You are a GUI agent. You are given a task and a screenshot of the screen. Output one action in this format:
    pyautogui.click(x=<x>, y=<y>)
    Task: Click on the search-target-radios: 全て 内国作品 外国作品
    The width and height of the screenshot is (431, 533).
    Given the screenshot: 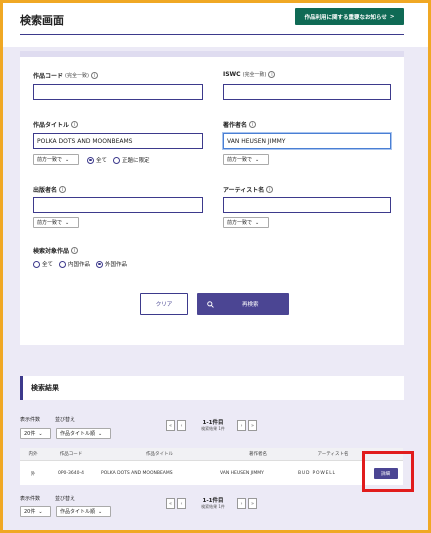 What is the action you would take?
    pyautogui.click(x=80, y=264)
    